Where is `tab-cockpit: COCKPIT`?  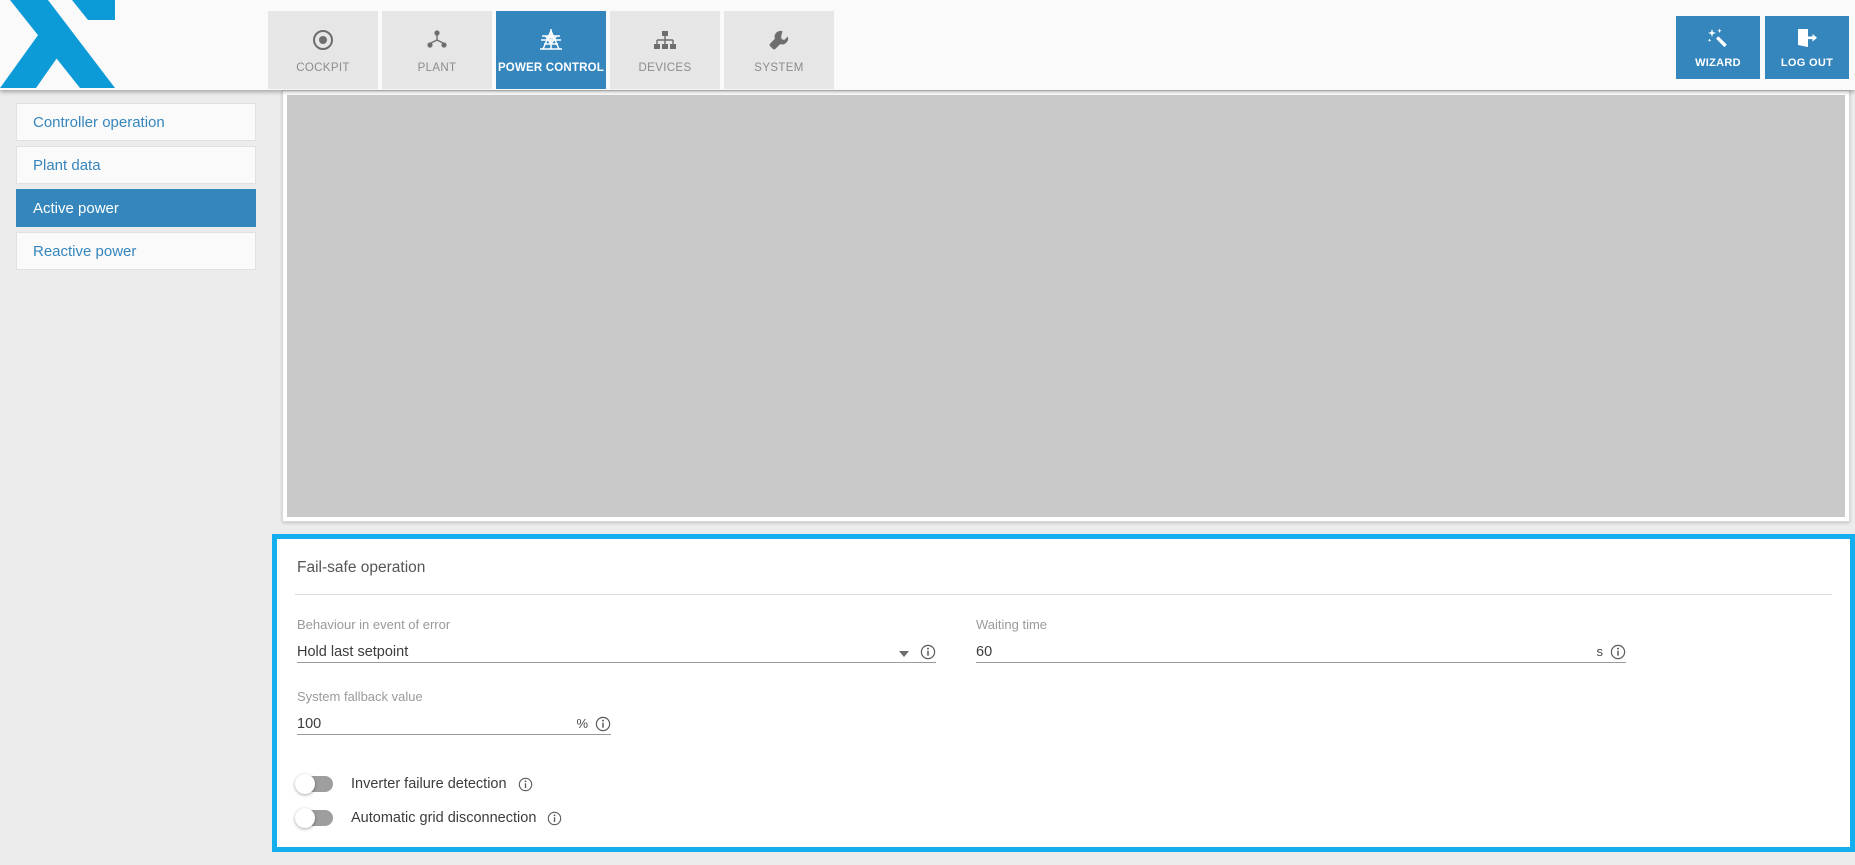 tab-cockpit: COCKPIT is located at coordinates (323, 50).